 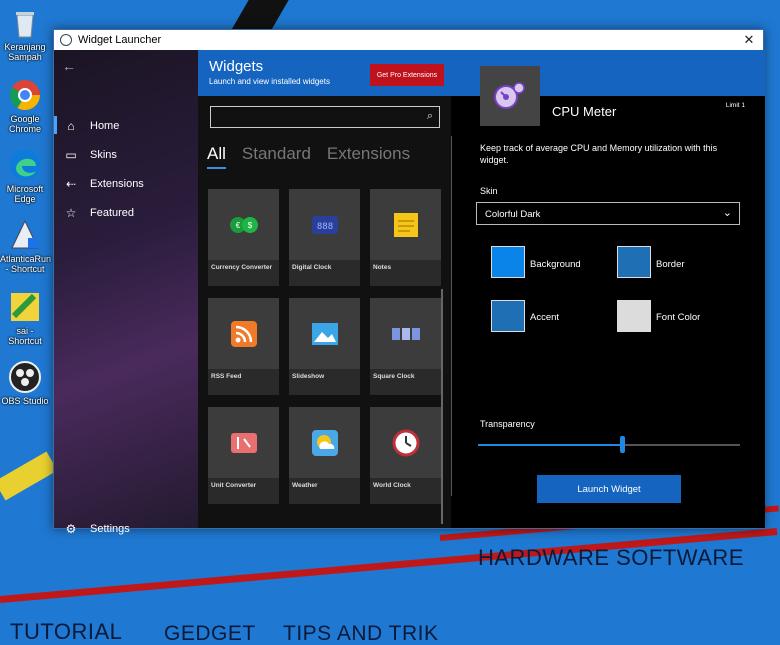 What do you see at coordinates (430, 116) in the screenshot?
I see `search-icon: ⌕` at bounding box center [430, 116].